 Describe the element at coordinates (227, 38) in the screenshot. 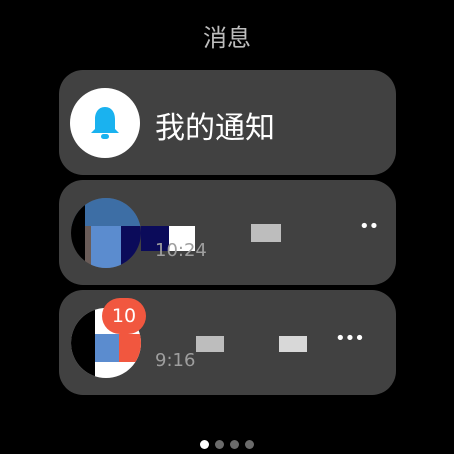

I see `page-title: 消息` at that location.